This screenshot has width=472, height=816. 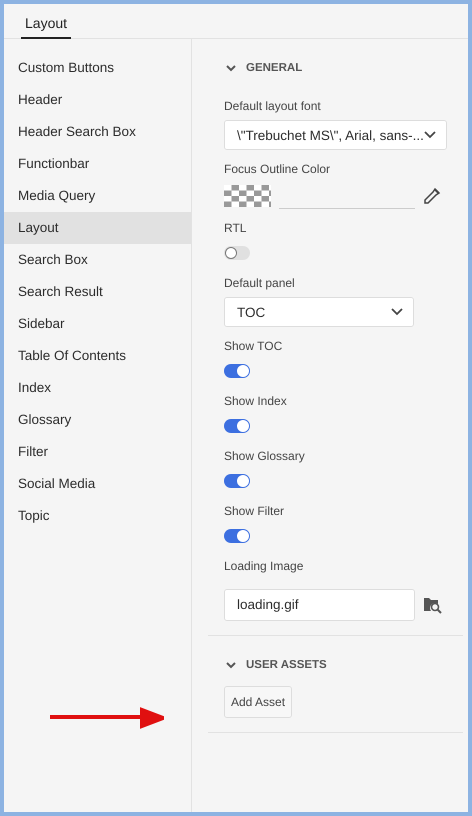 What do you see at coordinates (97, 292) in the screenshot?
I see `sidebar-item: Search Result` at bounding box center [97, 292].